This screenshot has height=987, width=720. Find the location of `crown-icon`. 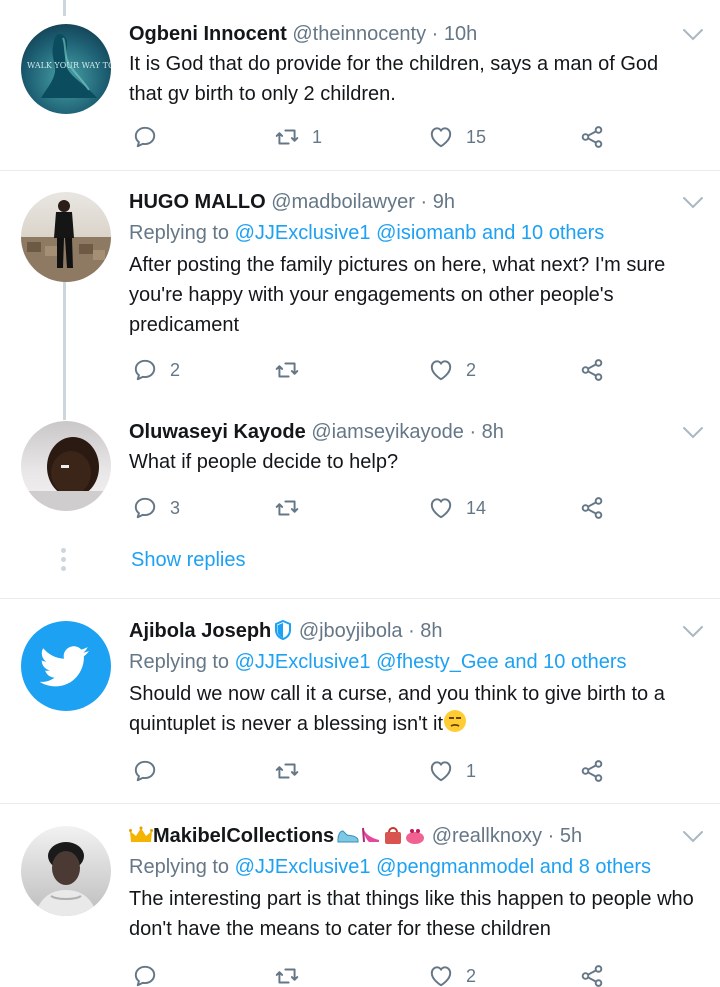

crown-icon is located at coordinates (141, 834).